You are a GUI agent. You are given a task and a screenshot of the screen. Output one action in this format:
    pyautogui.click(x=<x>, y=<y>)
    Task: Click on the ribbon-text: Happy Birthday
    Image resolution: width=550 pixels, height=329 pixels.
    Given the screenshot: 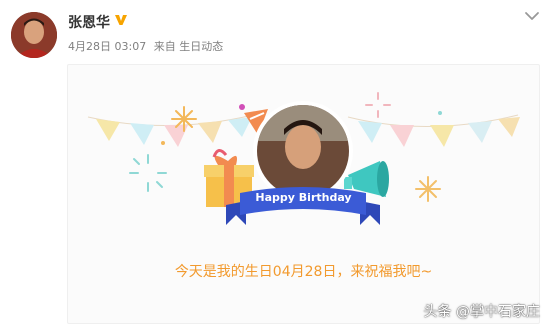 What is the action you would take?
    pyautogui.click(x=303, y=197)
    